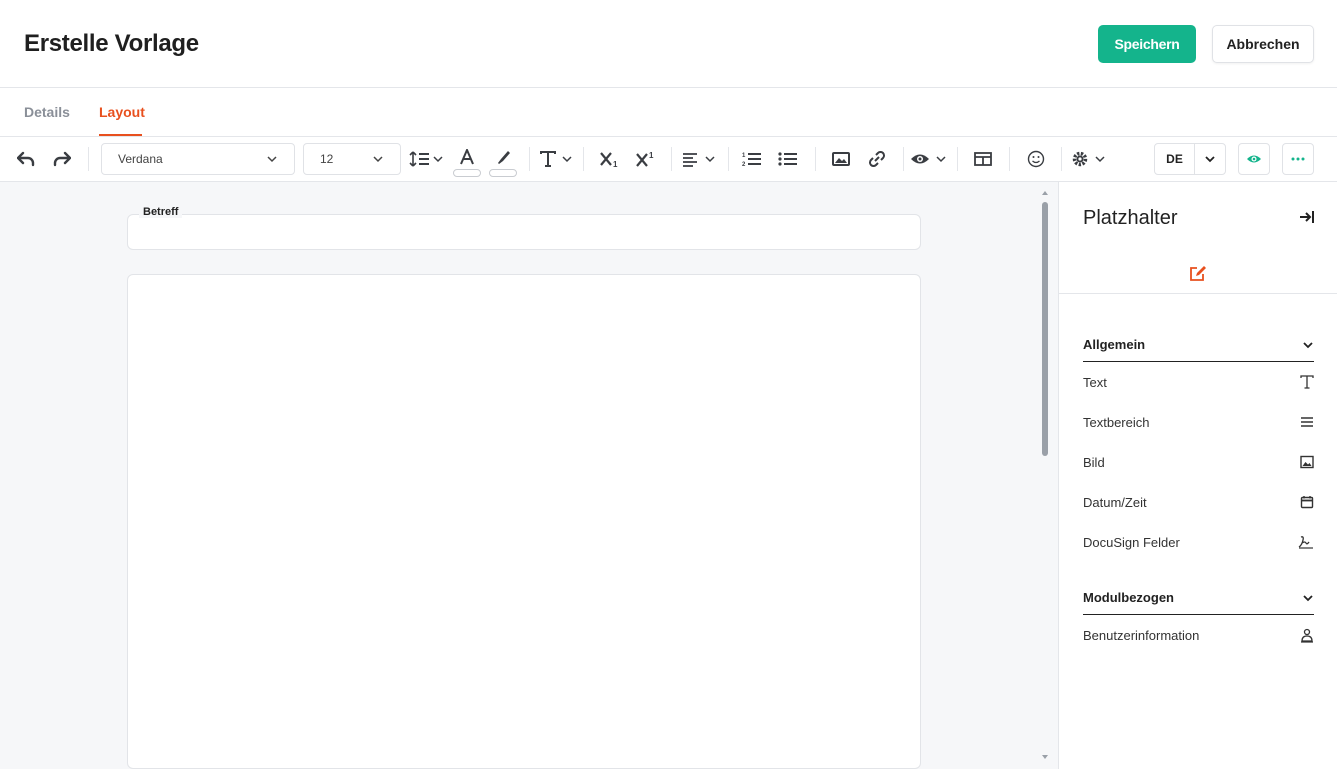 This screenshot has height=769, width=1337. What do you see at coordinates (1307, 635) in the screenshot?
I see `user-icon` at bounding box center [1307, 635].